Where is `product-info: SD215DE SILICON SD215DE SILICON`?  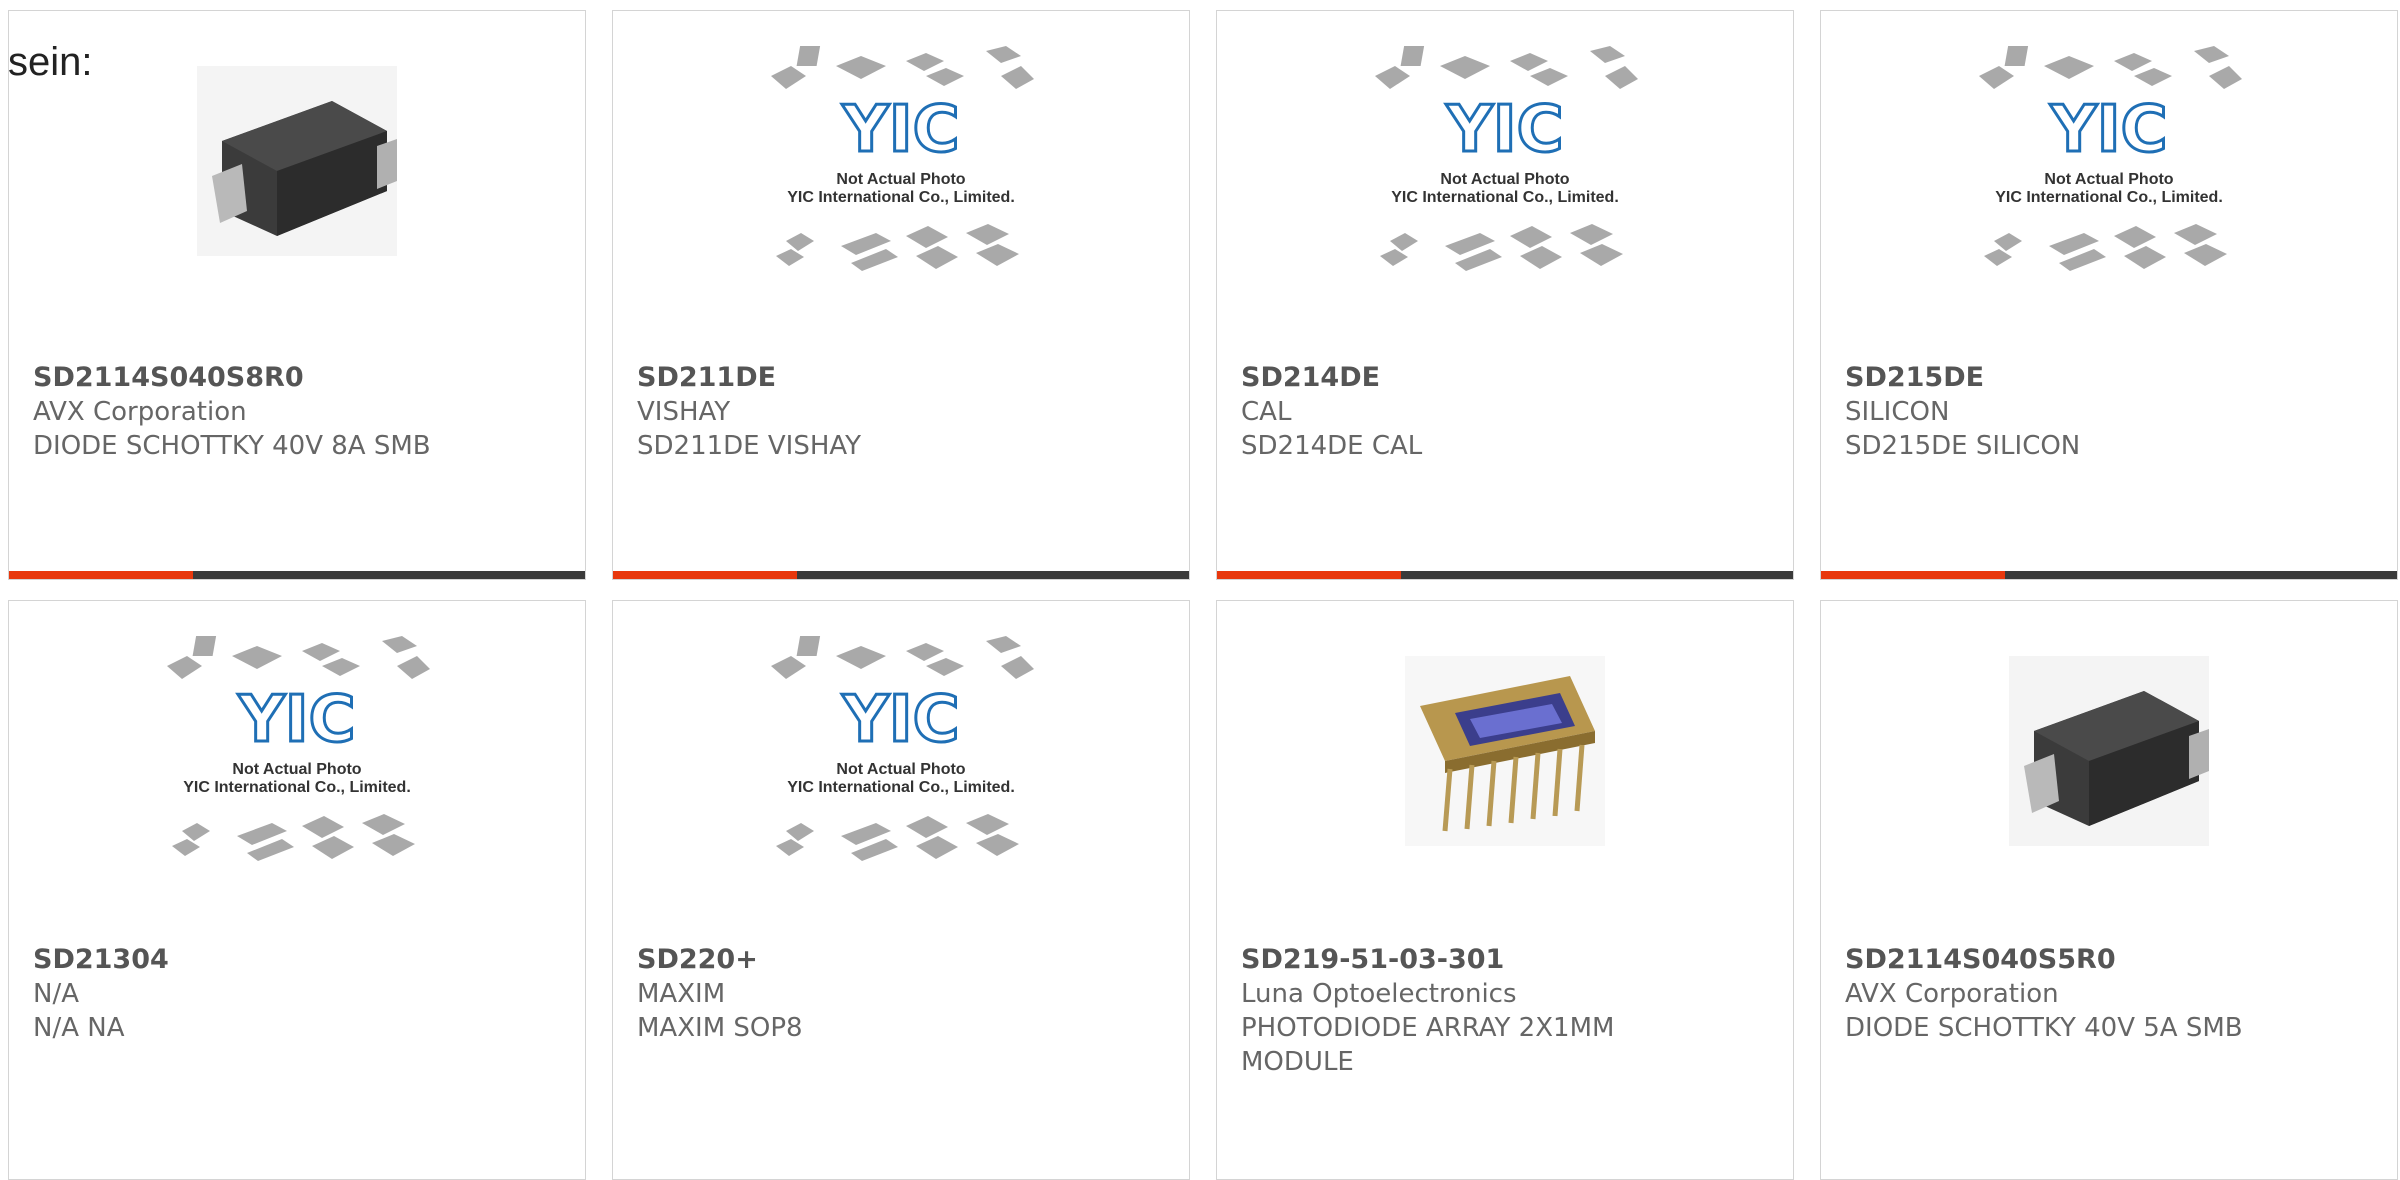 product-info: SD215DE SILICON SD215DE SILICON is located at coordinates (2111, 412).